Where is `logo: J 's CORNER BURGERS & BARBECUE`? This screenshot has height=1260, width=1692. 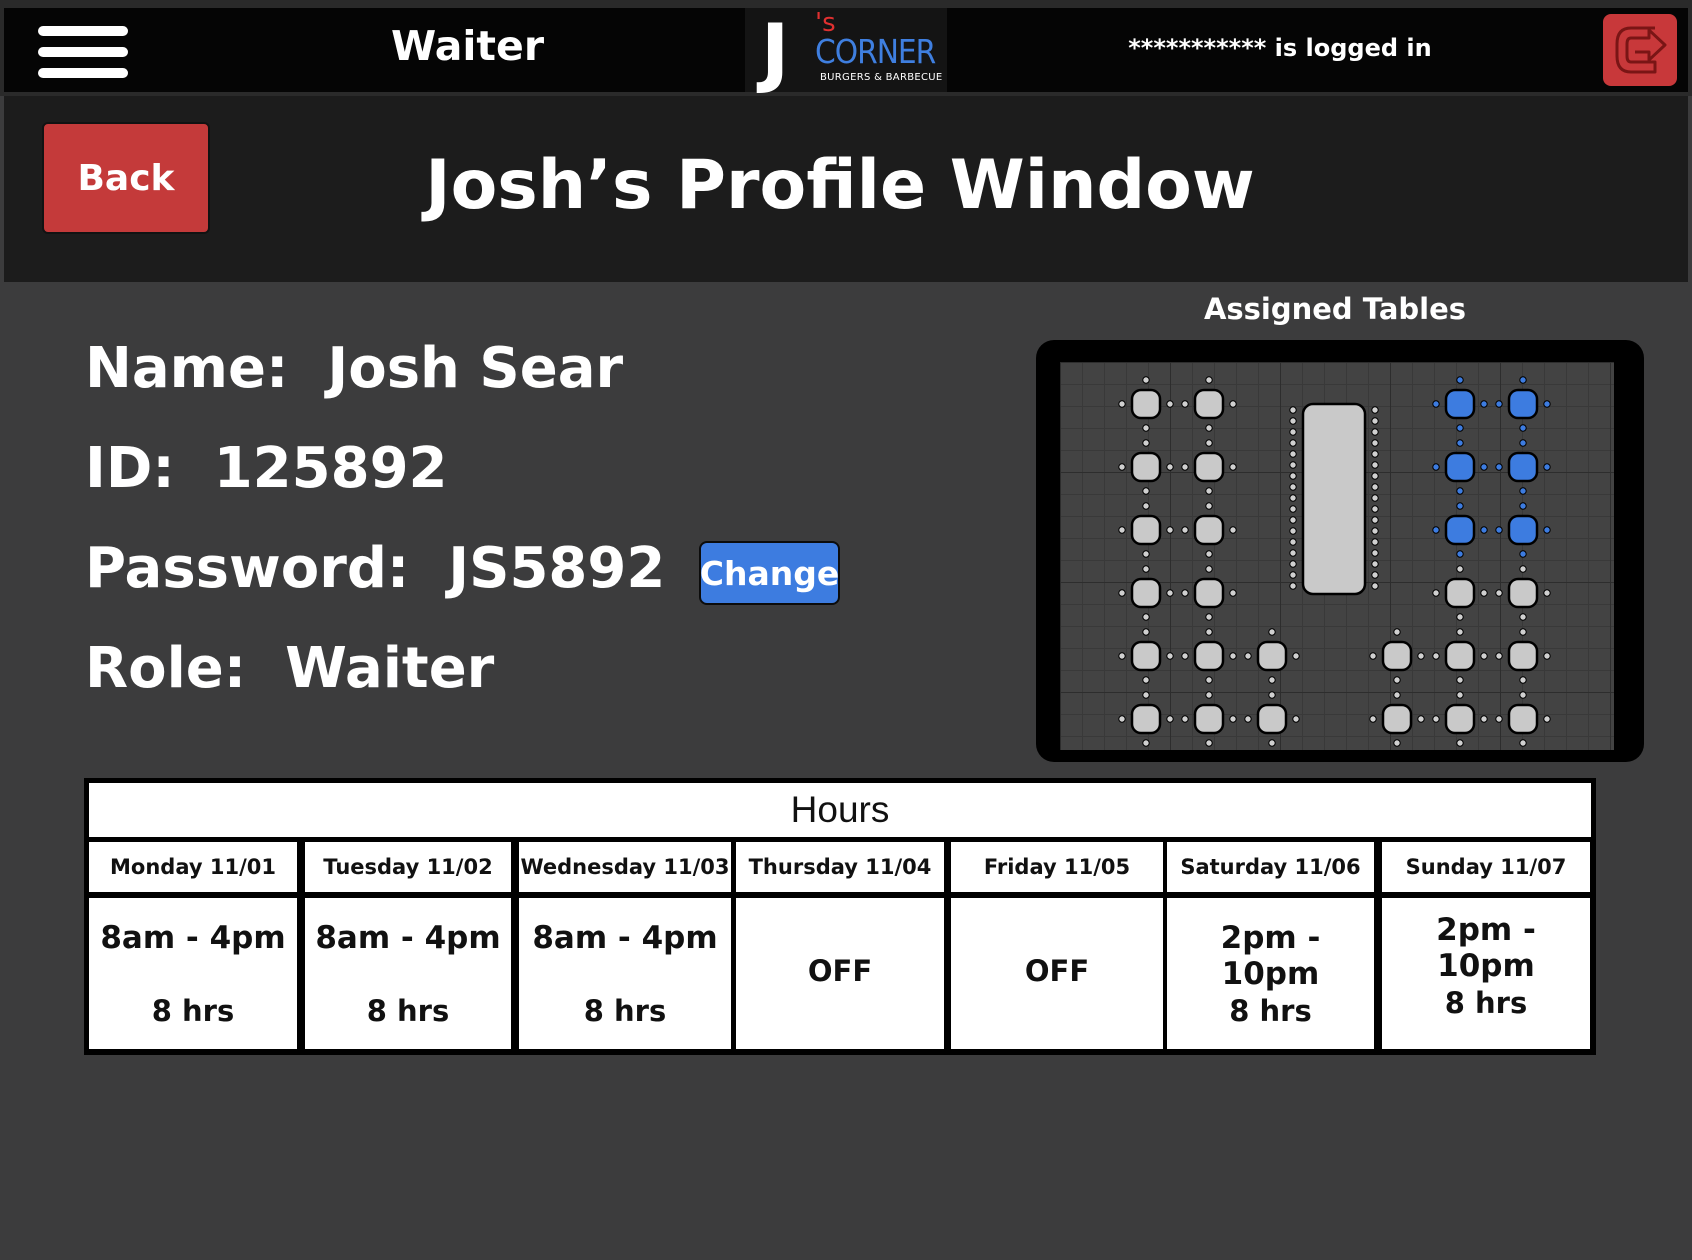 logo: J 's CORNER BURGERS & BARBECUE is located at coordinates (846, 51).